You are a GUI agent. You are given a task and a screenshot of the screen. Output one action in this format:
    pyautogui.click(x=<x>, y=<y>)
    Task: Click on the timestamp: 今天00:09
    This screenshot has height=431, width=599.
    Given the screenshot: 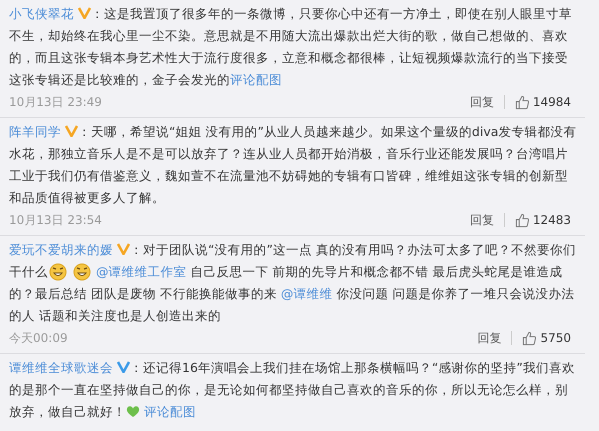 What is the action you would take?
    pyautogui.click(x=38, y=338)
    